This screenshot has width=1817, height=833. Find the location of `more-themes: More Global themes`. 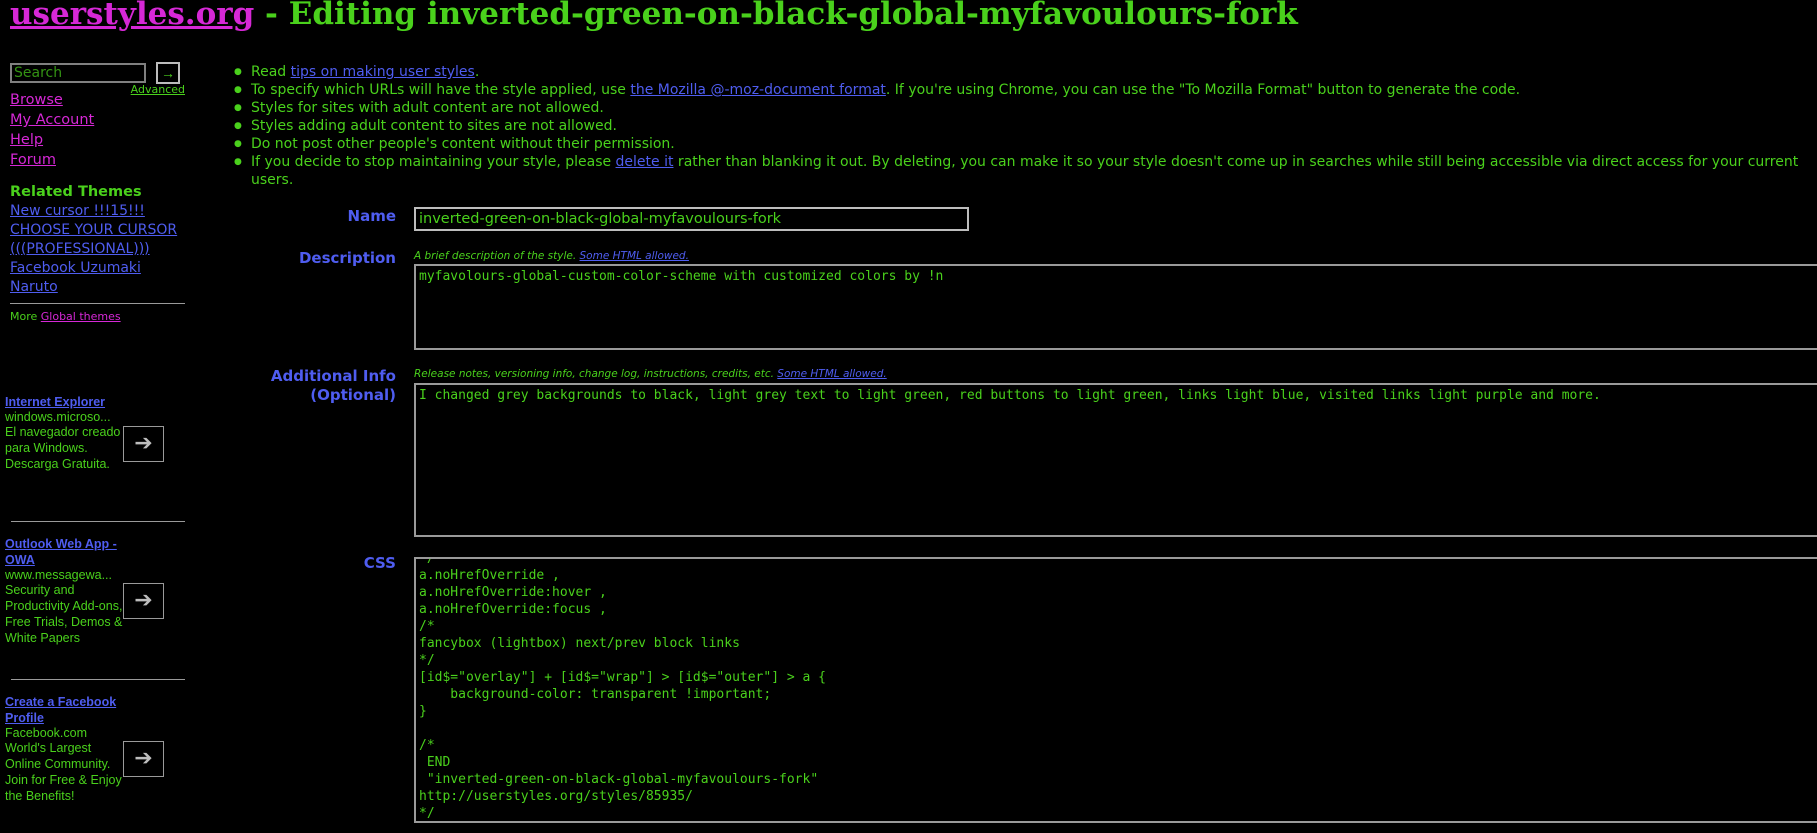

more-themes: More Global themes is located at coordinates (97, 316).